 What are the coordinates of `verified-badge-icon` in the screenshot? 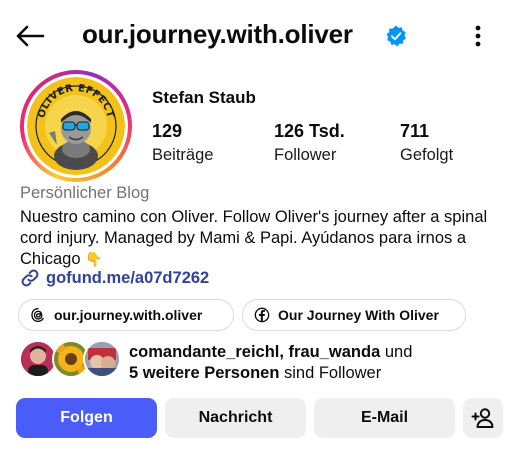 It's located at (396, 36).